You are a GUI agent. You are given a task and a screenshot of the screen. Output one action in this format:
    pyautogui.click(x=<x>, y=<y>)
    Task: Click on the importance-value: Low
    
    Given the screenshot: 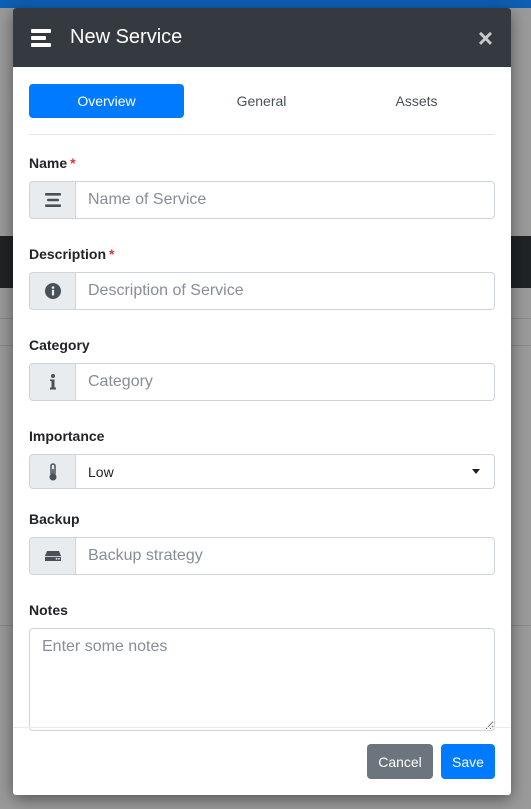 What is the action you would take?
    pyautogui.click(x=101, y=471)
    